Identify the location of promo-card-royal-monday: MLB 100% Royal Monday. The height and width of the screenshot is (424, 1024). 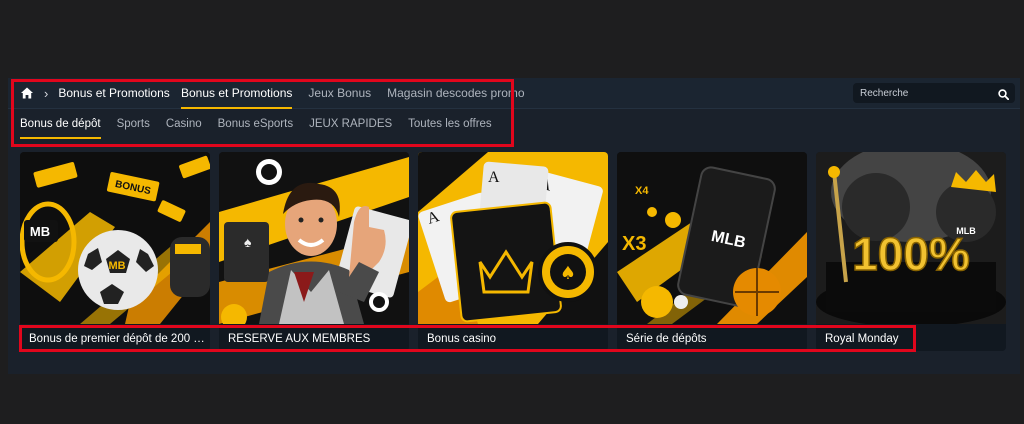
(911, 251).